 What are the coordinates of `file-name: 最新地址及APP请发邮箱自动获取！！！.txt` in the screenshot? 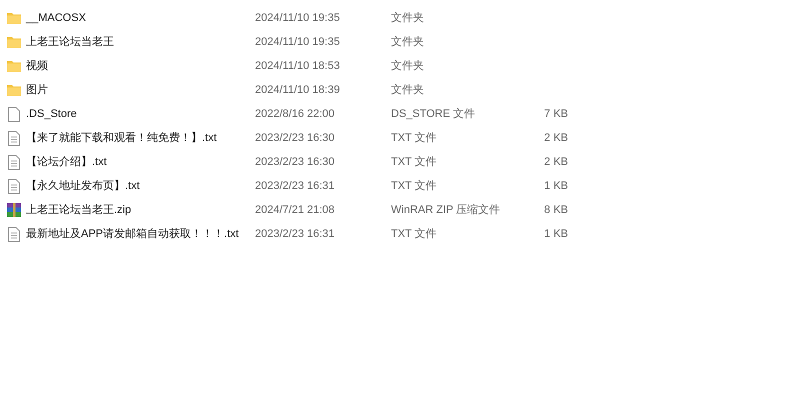 It's located at (132, 234).